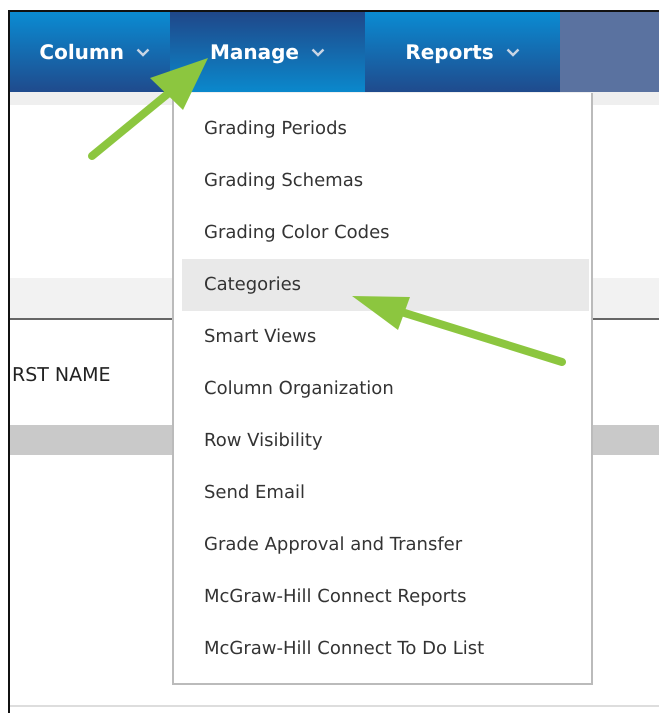  What do you see at coordinates (61, 374) in the screenshot?
I see `column-header: RST NAME` at bounding box center [61, 374].